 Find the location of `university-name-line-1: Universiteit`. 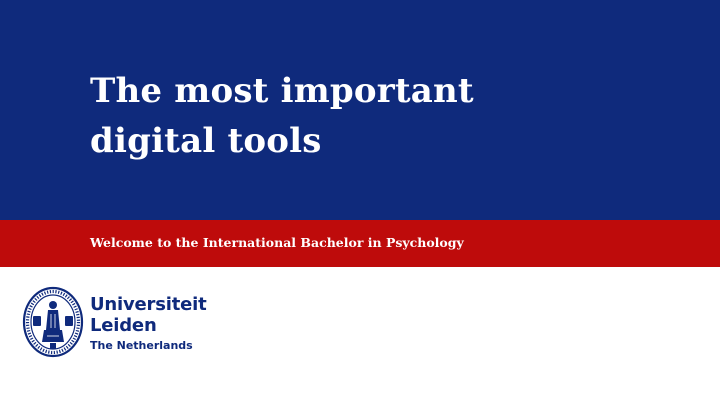

university-name-line-1: Universiteit is located at coordinates (148, 304).